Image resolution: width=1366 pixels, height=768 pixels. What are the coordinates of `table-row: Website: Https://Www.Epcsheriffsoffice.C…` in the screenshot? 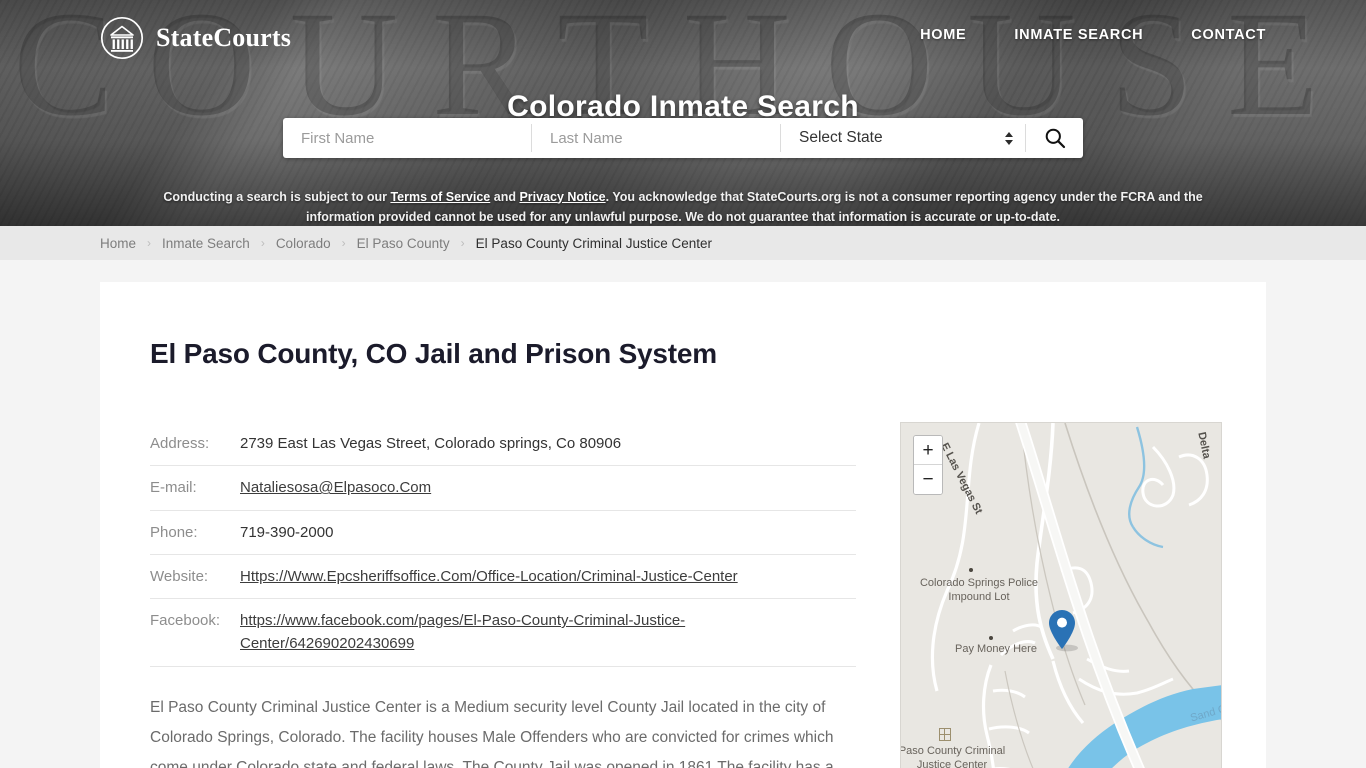 It's located at (503, 577).